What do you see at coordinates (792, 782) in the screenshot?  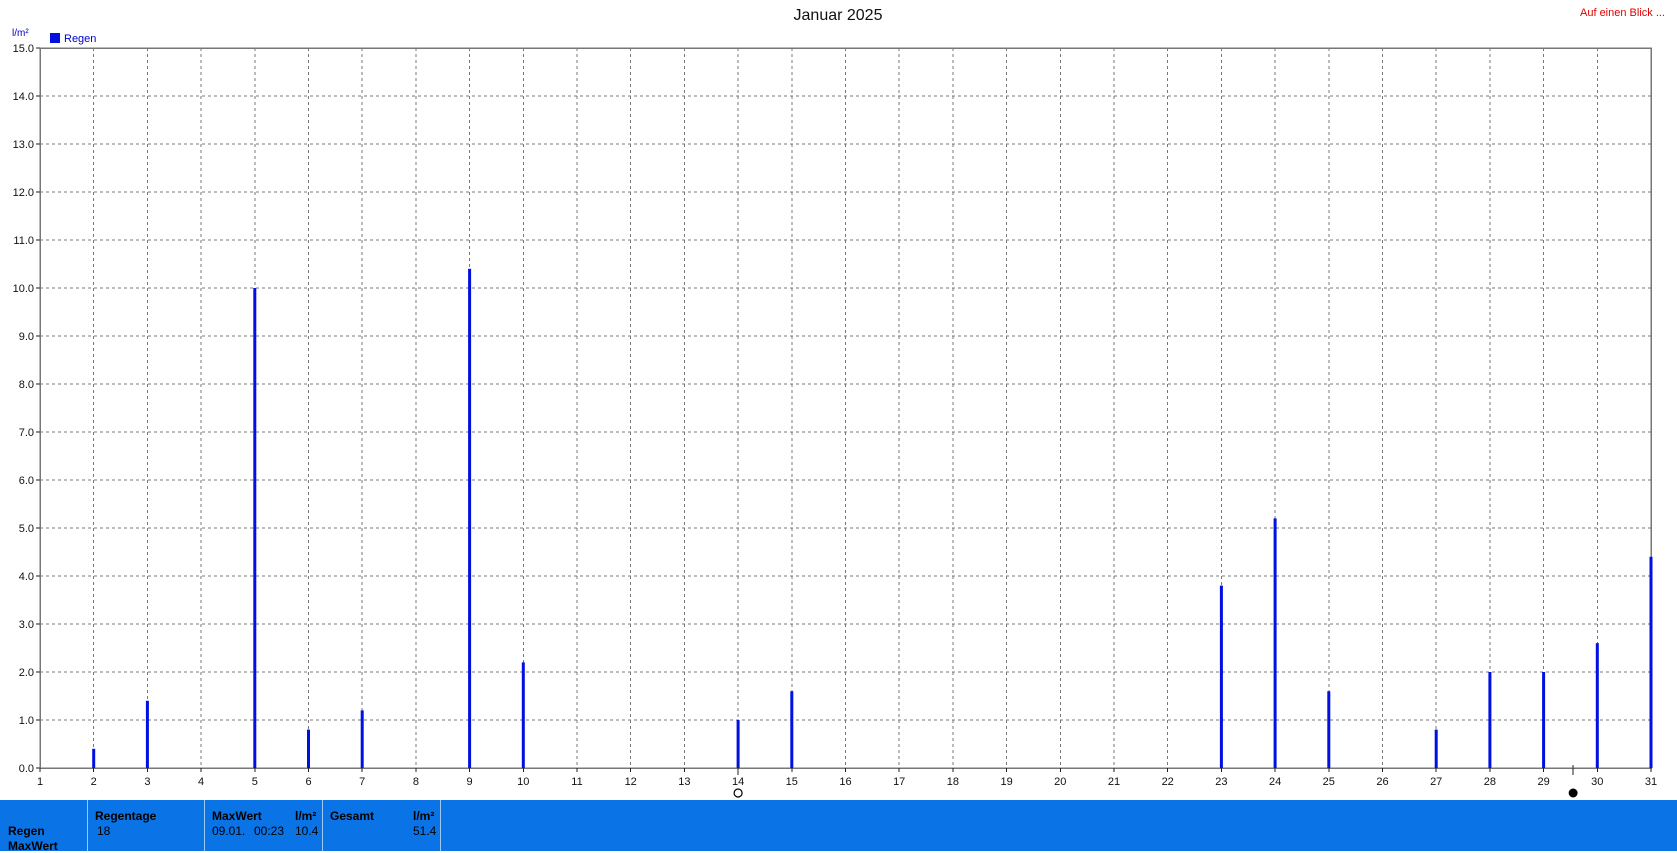 I see `x-tick-label: 15` at bounding box center [792, 782].